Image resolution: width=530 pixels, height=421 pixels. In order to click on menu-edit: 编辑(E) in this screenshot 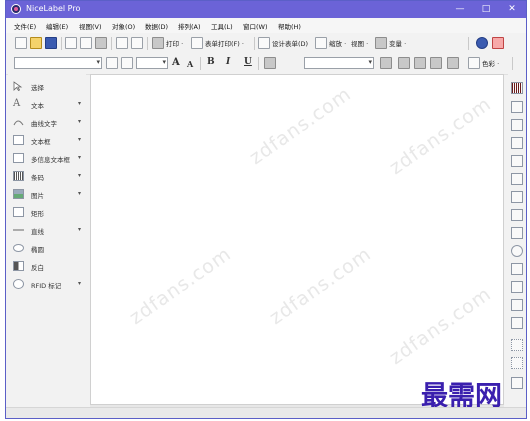, I will do `click(57, 26)`.